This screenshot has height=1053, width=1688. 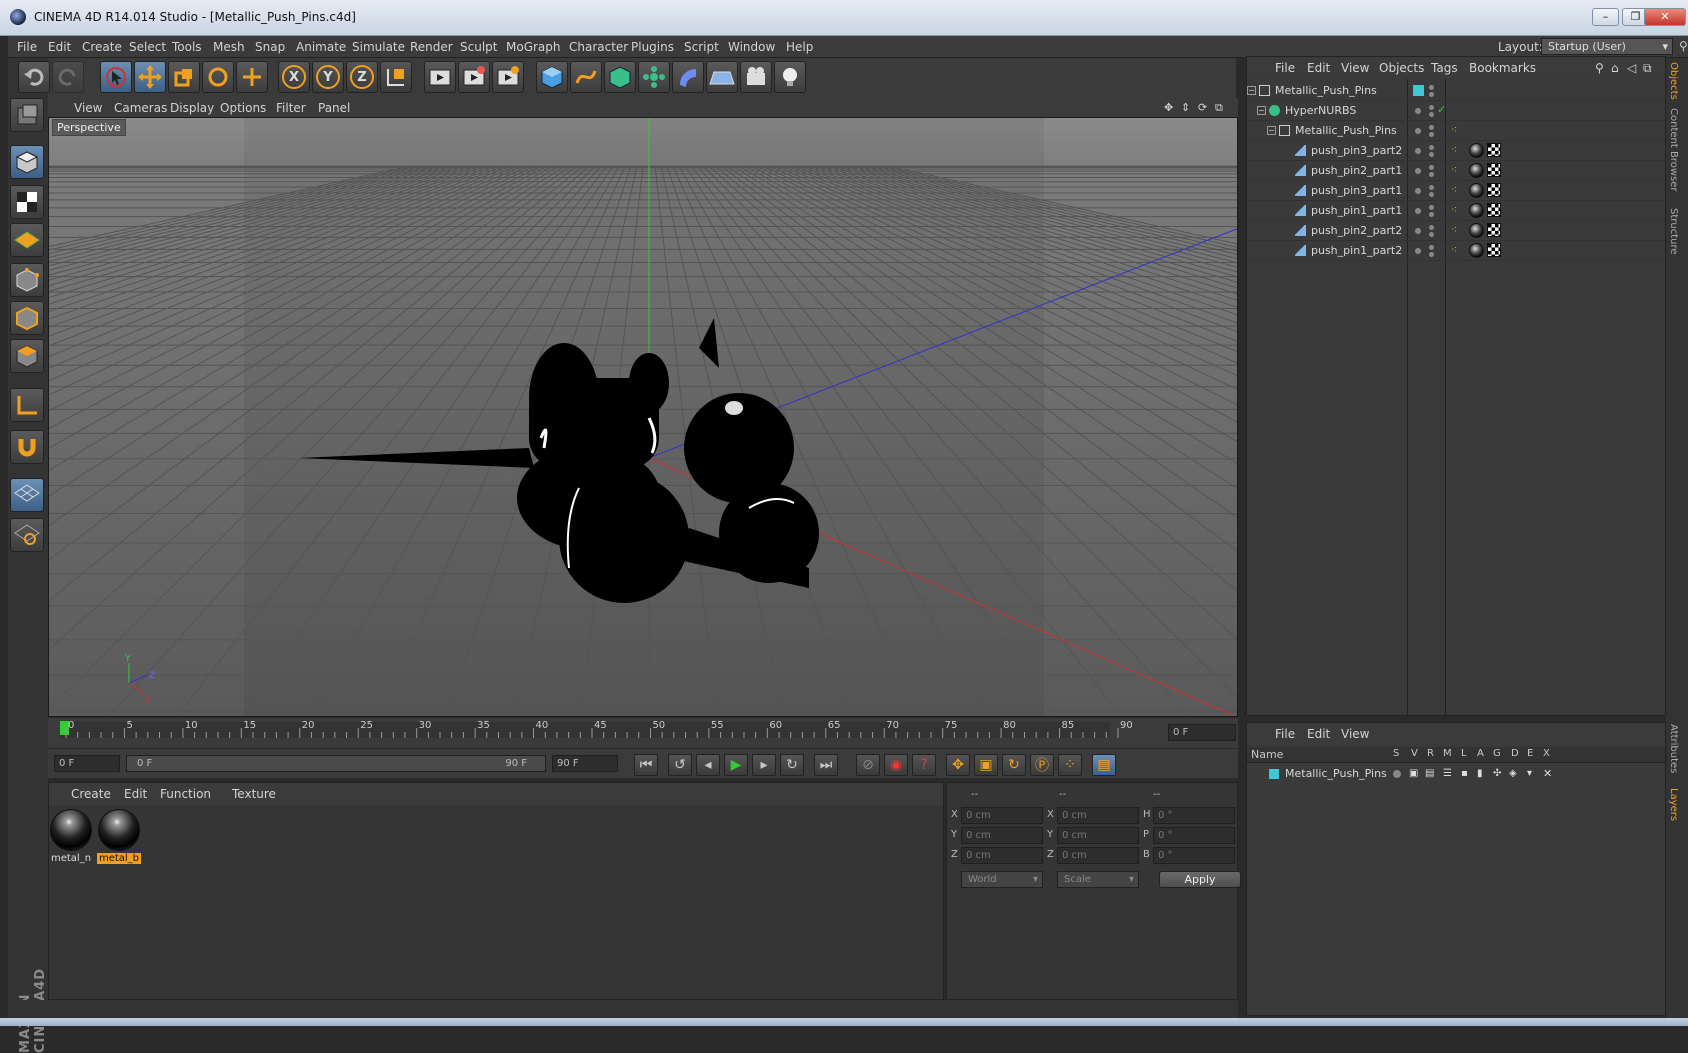 What do you see at coordinates (1456, 91) in the screenshot?
I see `object-row: − Metallic_Push_Pins` at bounding box center [1456, 91].